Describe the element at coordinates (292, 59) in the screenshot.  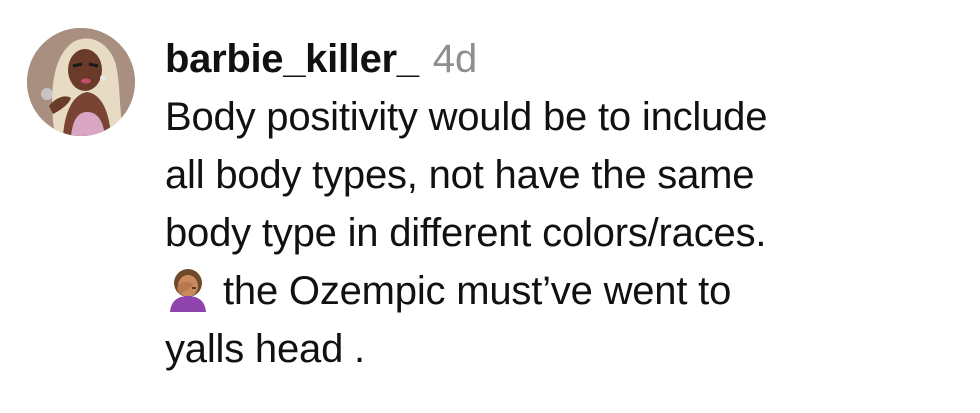
I see `username-link: barbie_killer_` at that location.